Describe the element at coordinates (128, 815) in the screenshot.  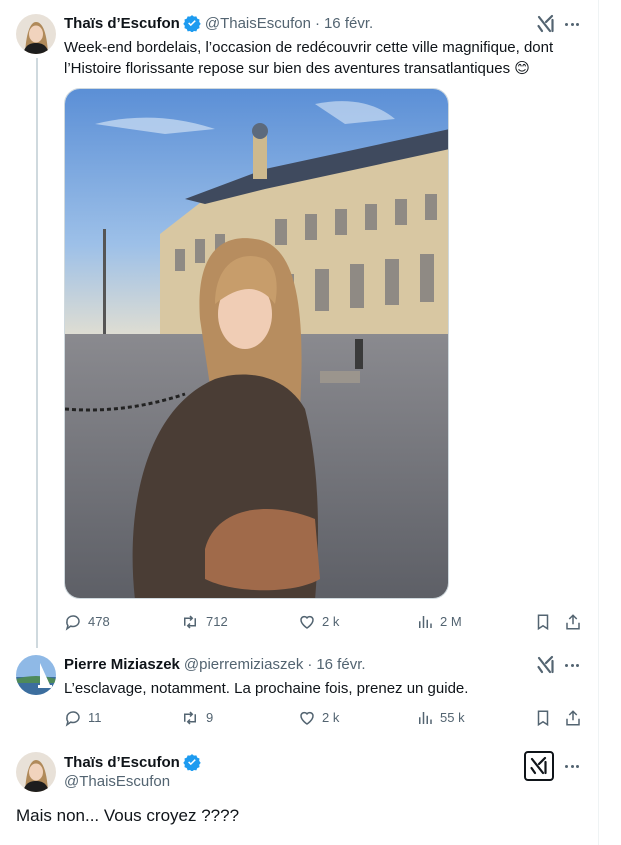
I see `focused-tweet-text: Mais non... Vous croyez ????` at that location.